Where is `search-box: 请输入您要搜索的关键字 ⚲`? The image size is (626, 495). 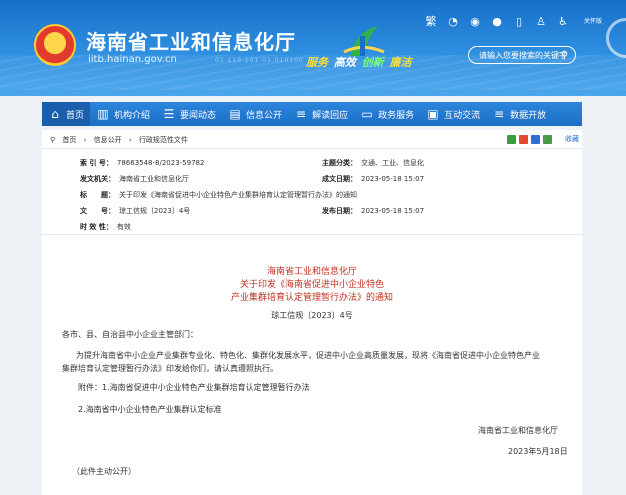
search-box: 请输入您要搜索的关键字 ⚲ is located at coordinates (522, 55).